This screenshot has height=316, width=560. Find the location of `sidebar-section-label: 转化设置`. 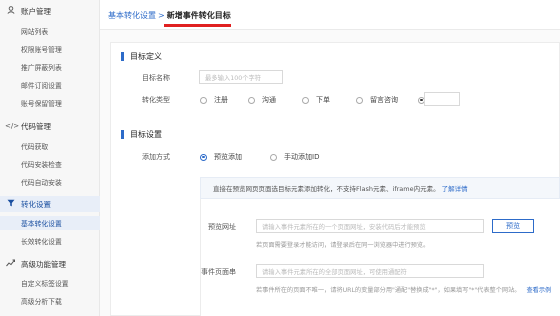

sidebar-section-label: 转化设置 is located at coordinates (36, 204).